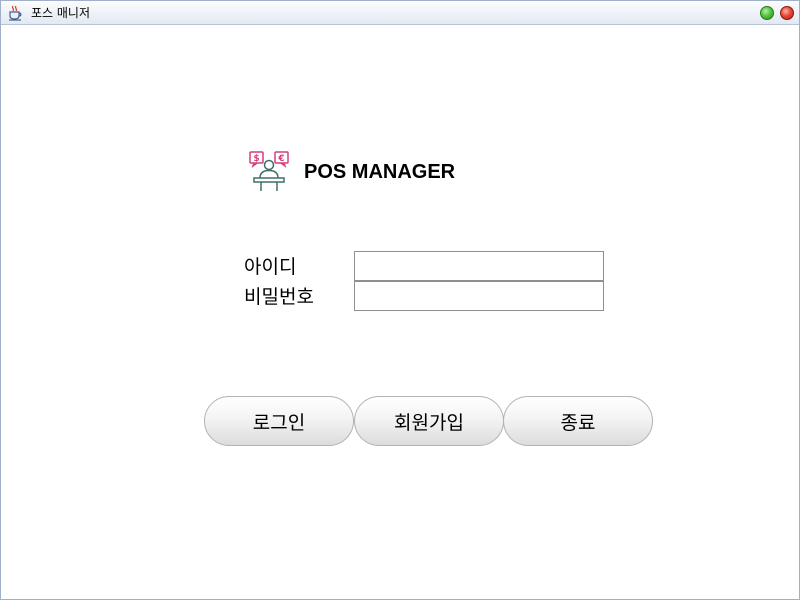  Describe the element at coordinates (479, 266) in the screenshot. I see `id-input` at that location.